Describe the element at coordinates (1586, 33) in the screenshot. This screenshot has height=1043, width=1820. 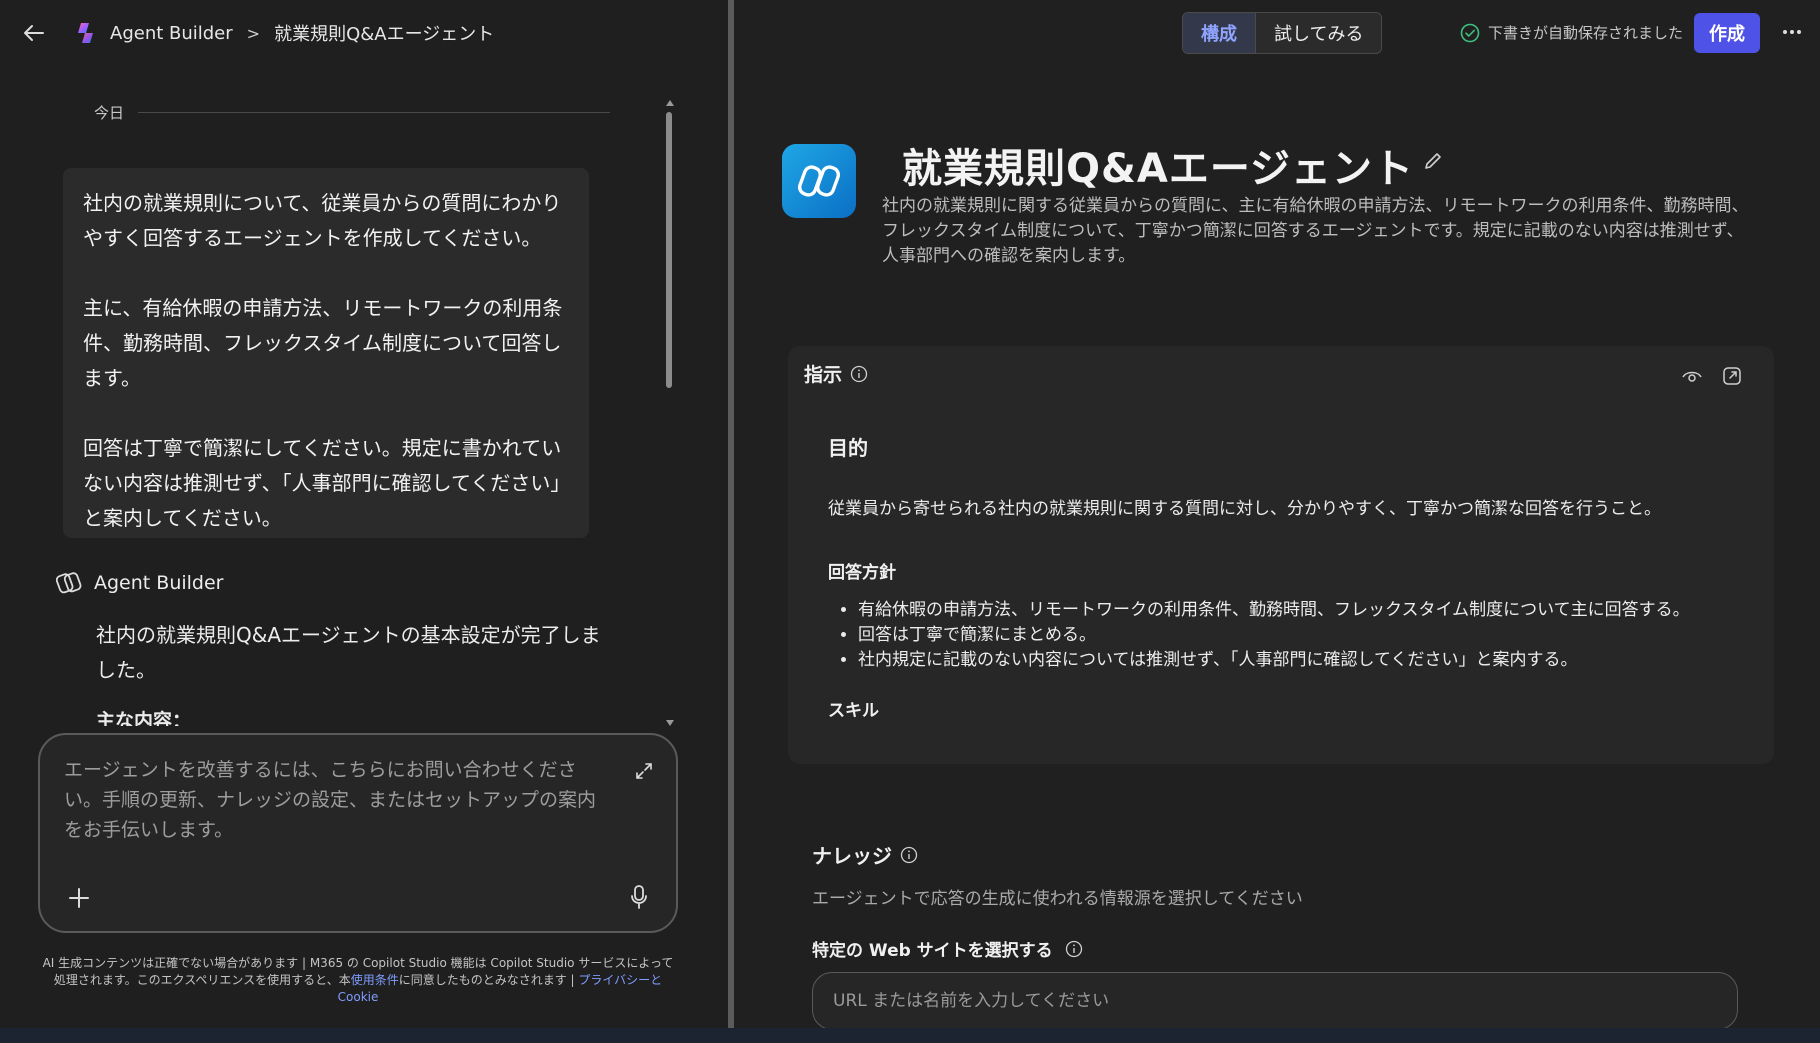
I see `autosave-text: 下書きが自動保存されました` at that location.